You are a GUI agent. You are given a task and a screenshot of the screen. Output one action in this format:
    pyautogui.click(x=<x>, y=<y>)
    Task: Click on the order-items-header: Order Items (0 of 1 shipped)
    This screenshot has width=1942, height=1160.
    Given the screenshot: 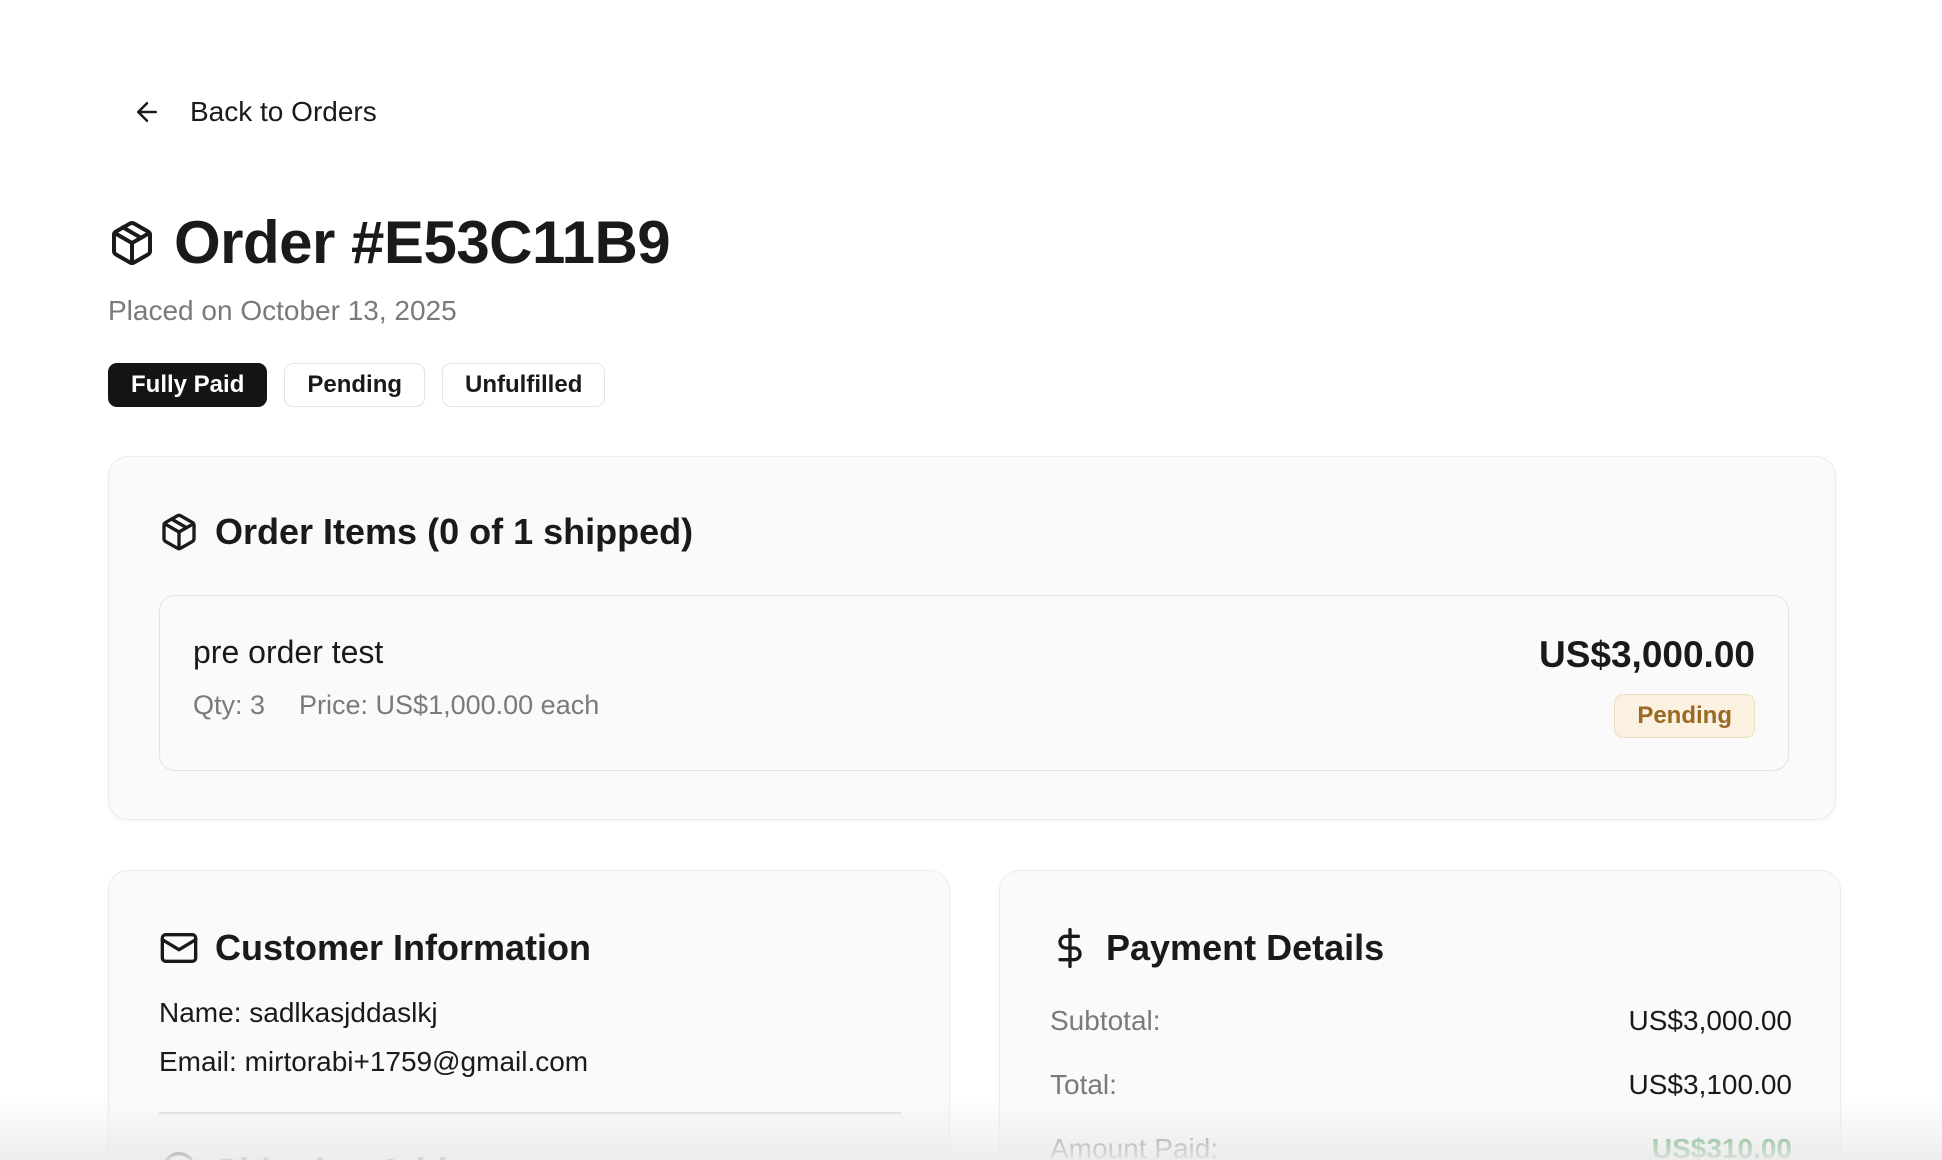 What is the action you would take?
    pyautogui.click(x=426, y=532)
    